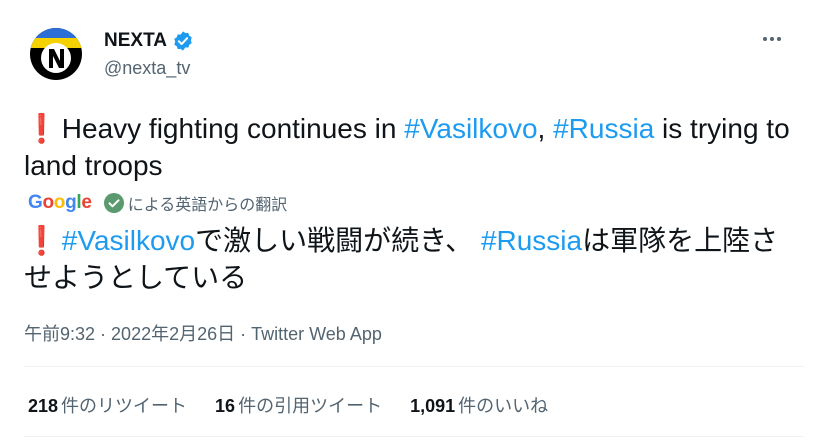 The height and width of the screenshot is (445, 828). I want to click on likes-stat: 1,091 件のいいね, so click(479, 405).